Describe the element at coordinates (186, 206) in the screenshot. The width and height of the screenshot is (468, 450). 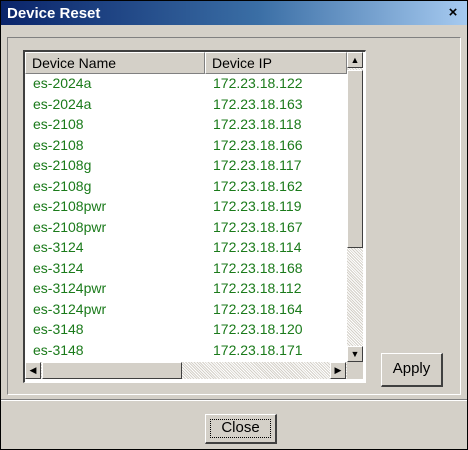
I see `table-row: es-2108pwr 172.23.18.119` at that location.